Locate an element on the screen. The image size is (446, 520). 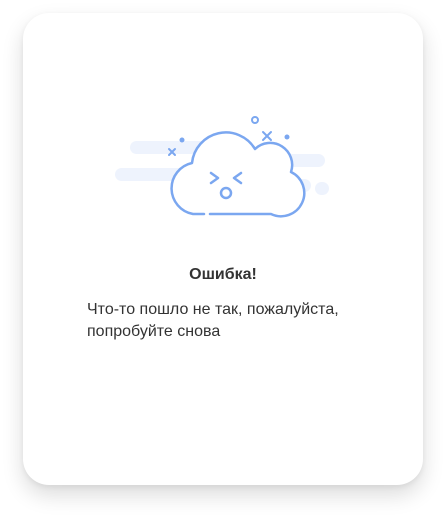
error-title: Ошибка! is located at coordinates (223, 274).